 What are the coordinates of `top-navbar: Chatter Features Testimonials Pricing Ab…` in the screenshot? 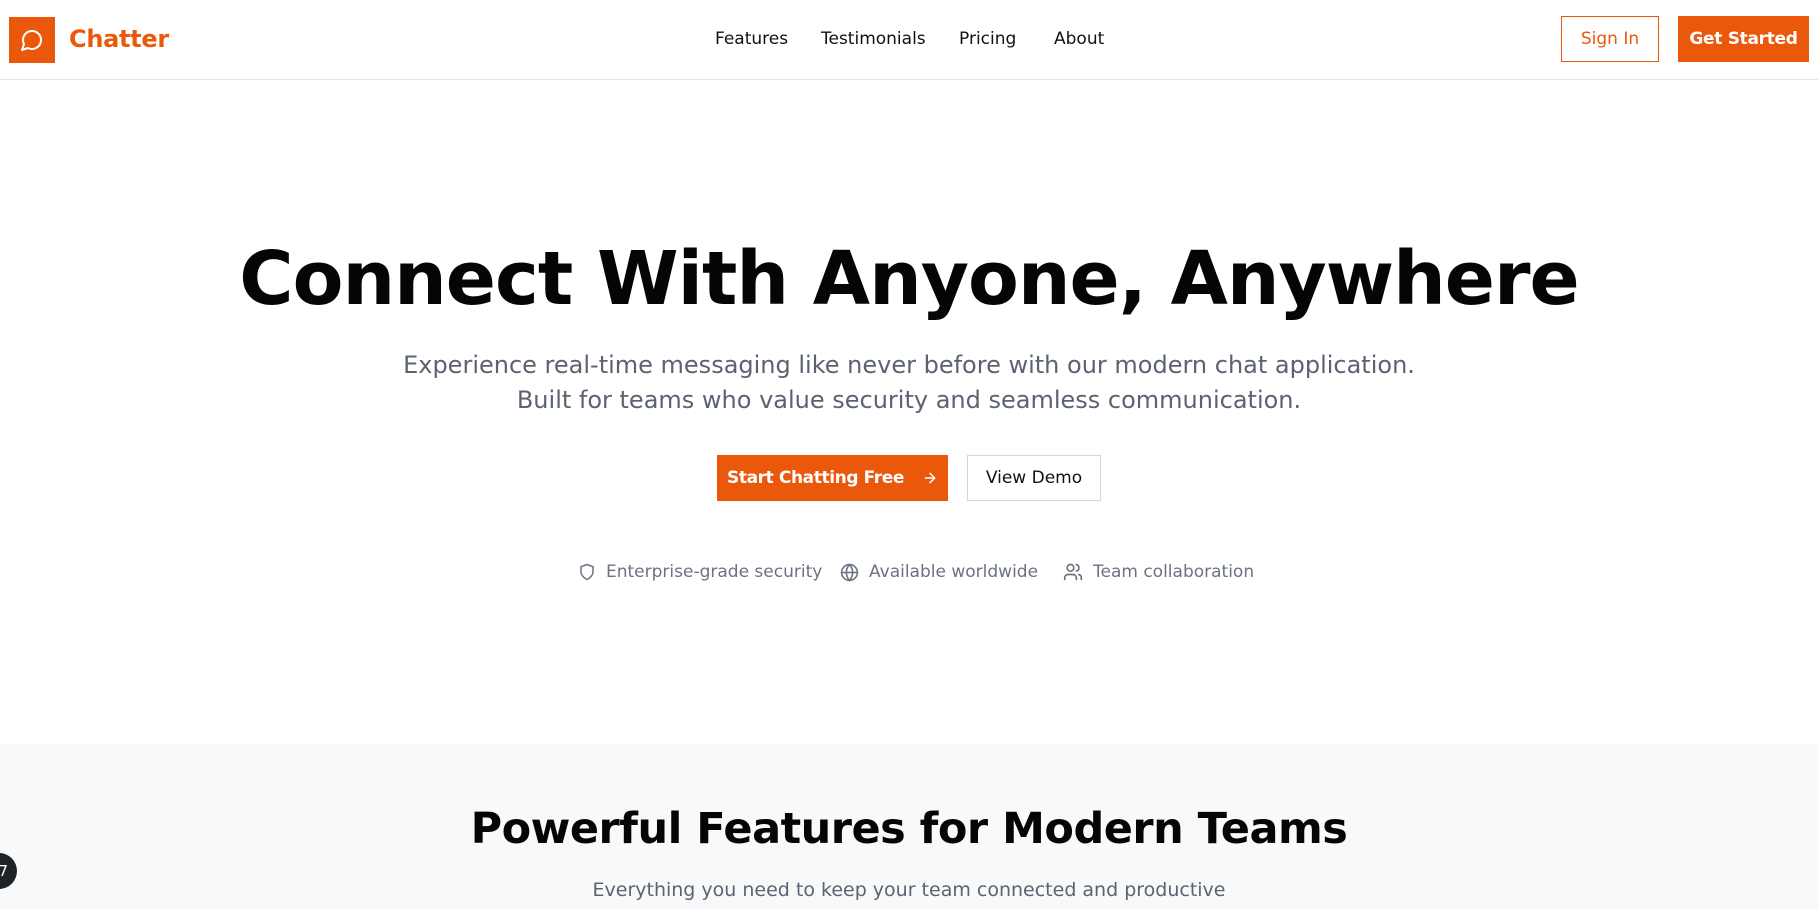 It's located at (909, 40).